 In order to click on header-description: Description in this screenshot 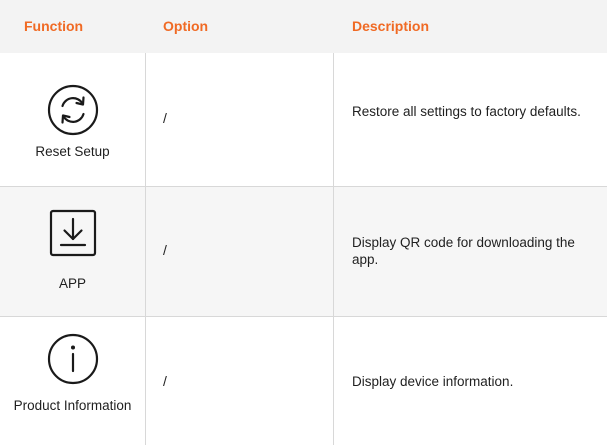, I will do `click(391, 26)`.